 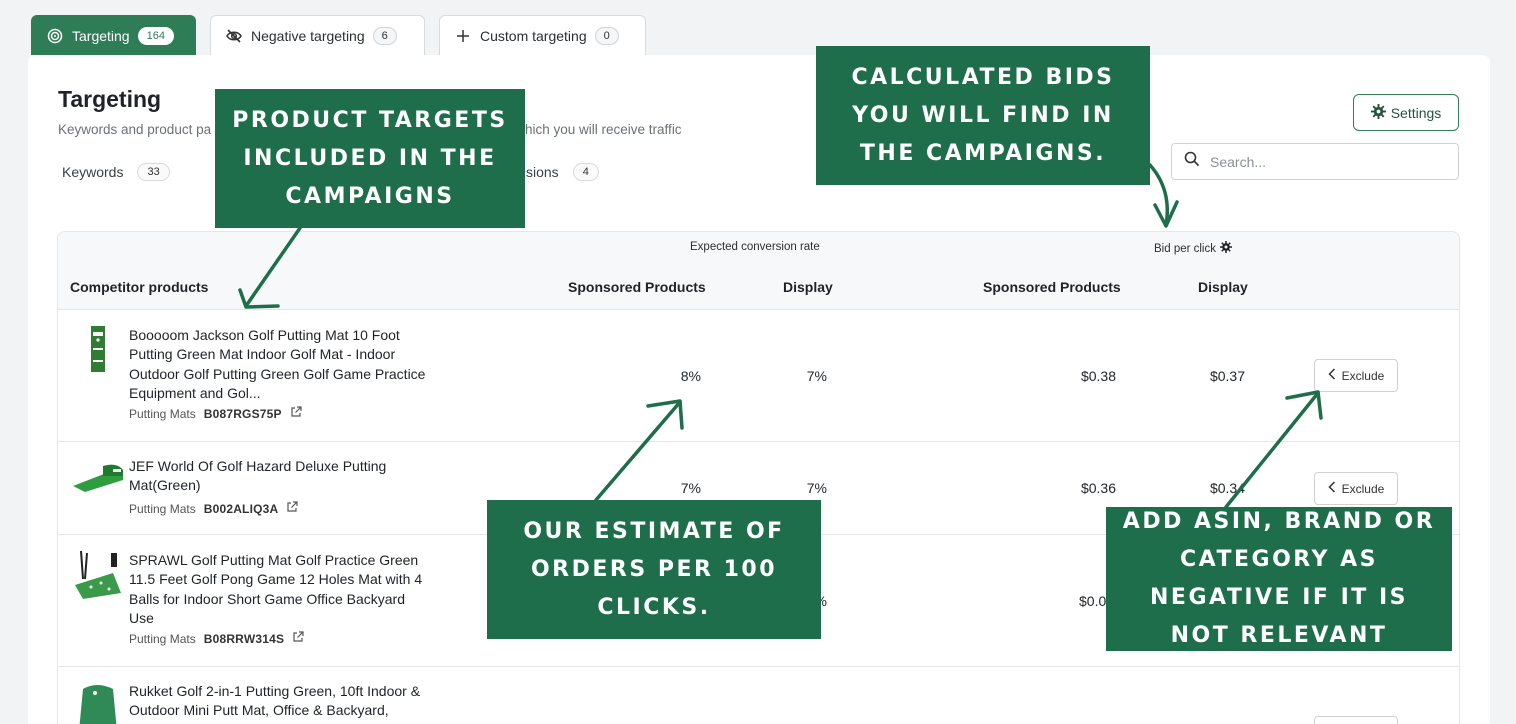 I want to click on subtab-extensions: sions 4, so click(x=562, y=172).